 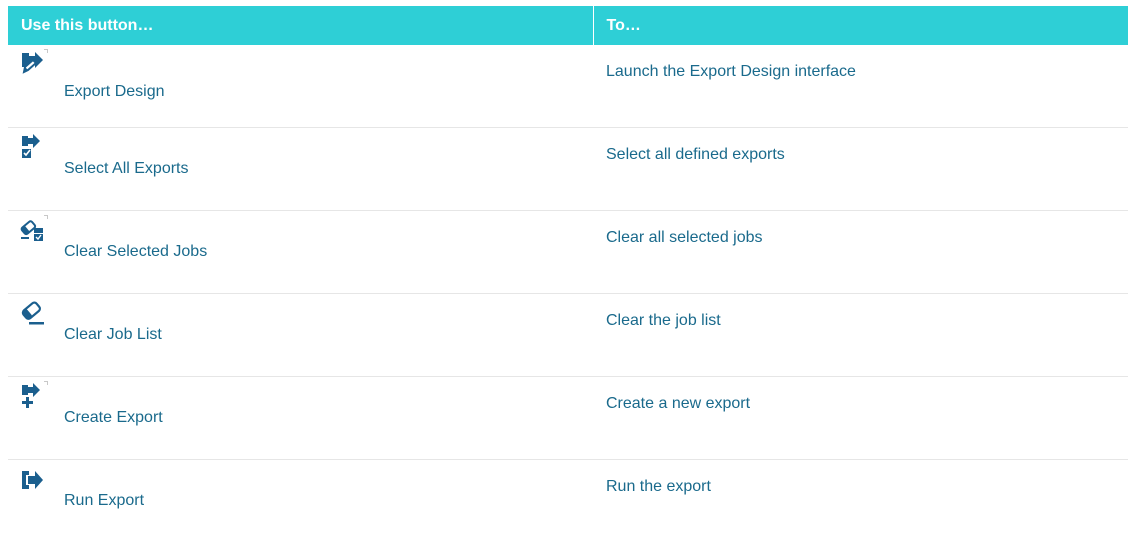 What do you see at coordinates (658, 487) in the screenshot?
I see `description-text: Run the export` at bounding box center [658, 487].